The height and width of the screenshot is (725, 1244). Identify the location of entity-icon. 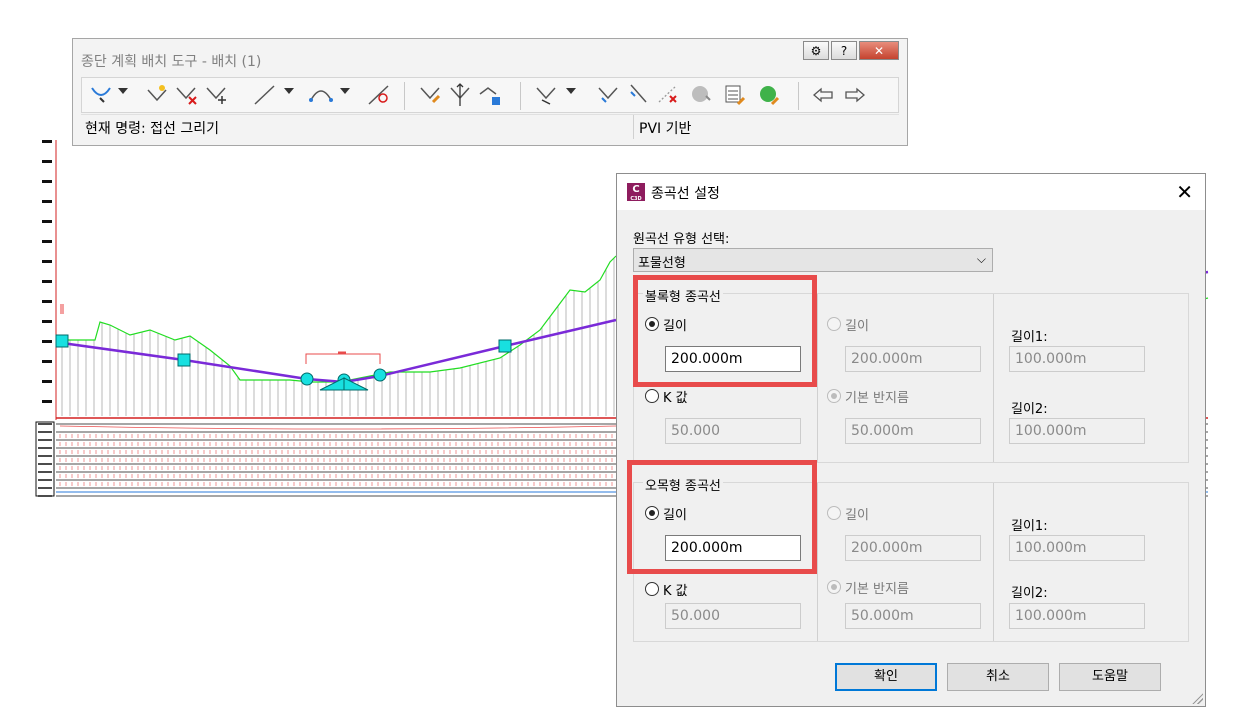
(547, 95).